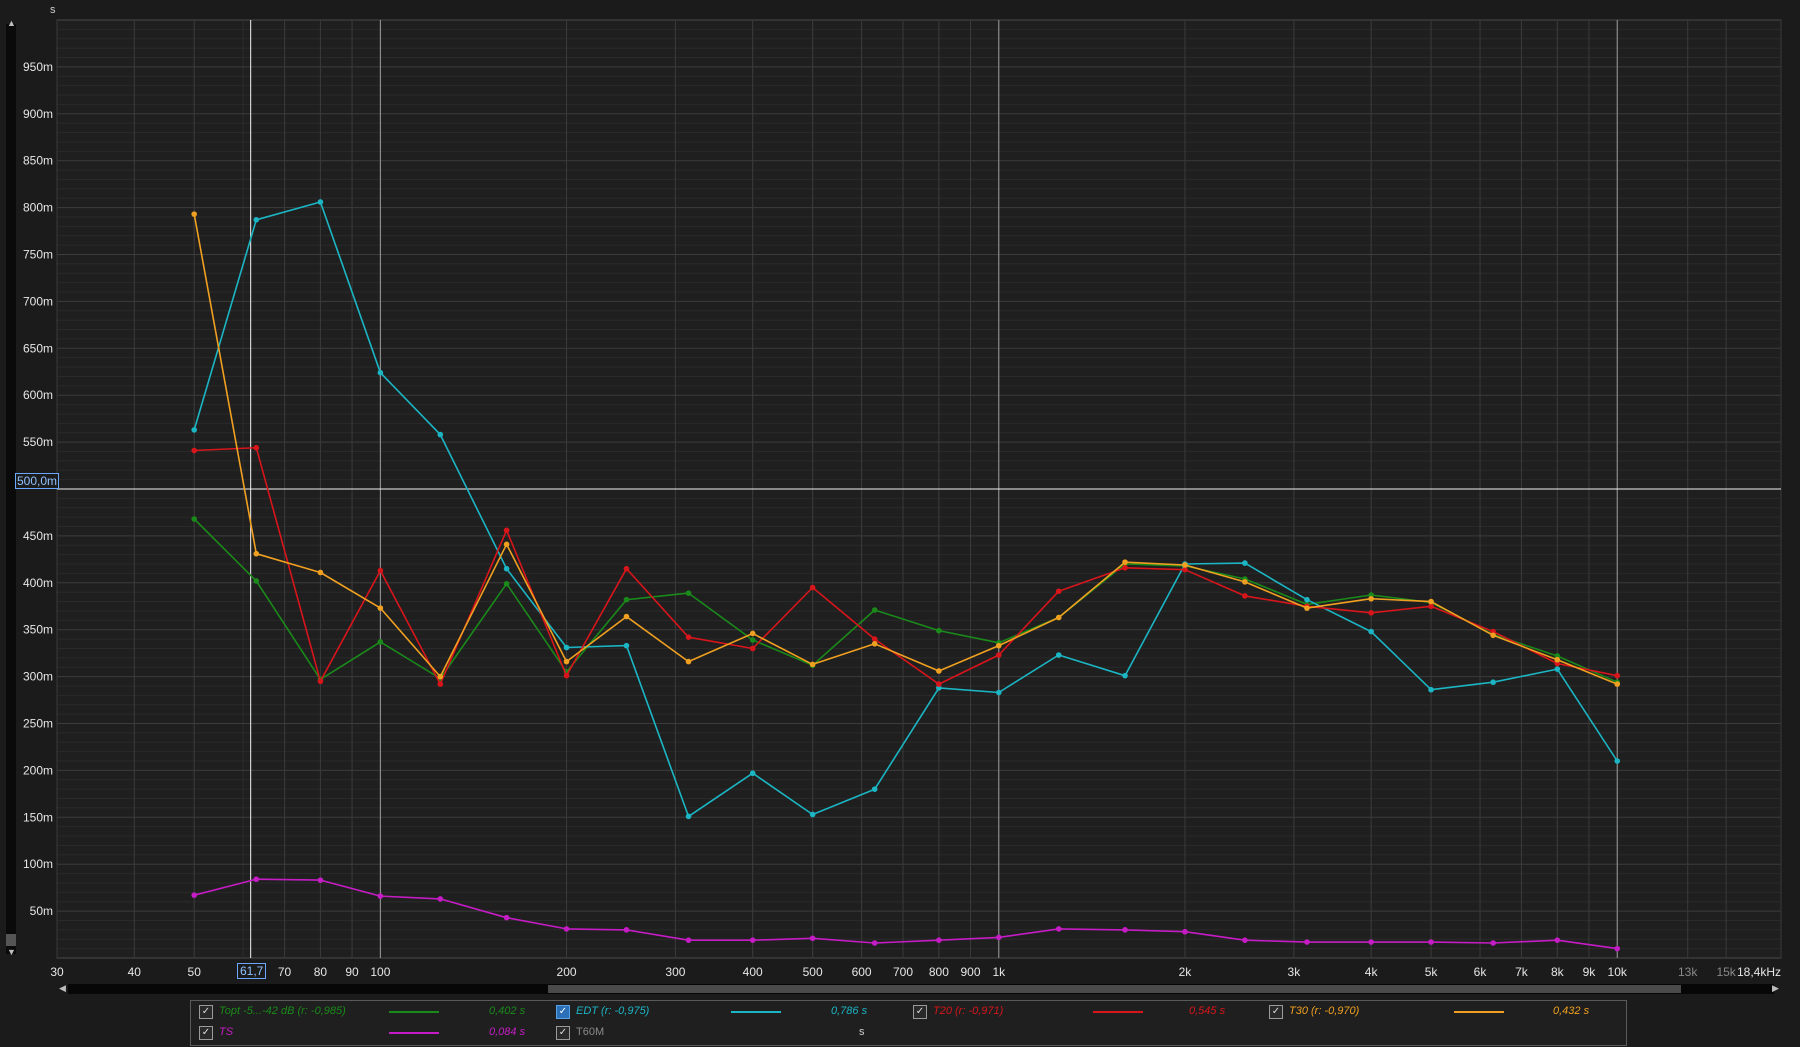 This screenshot has height=1047, width=1800. I want to click on x-tick-label: 10k, so click(1618, 972).